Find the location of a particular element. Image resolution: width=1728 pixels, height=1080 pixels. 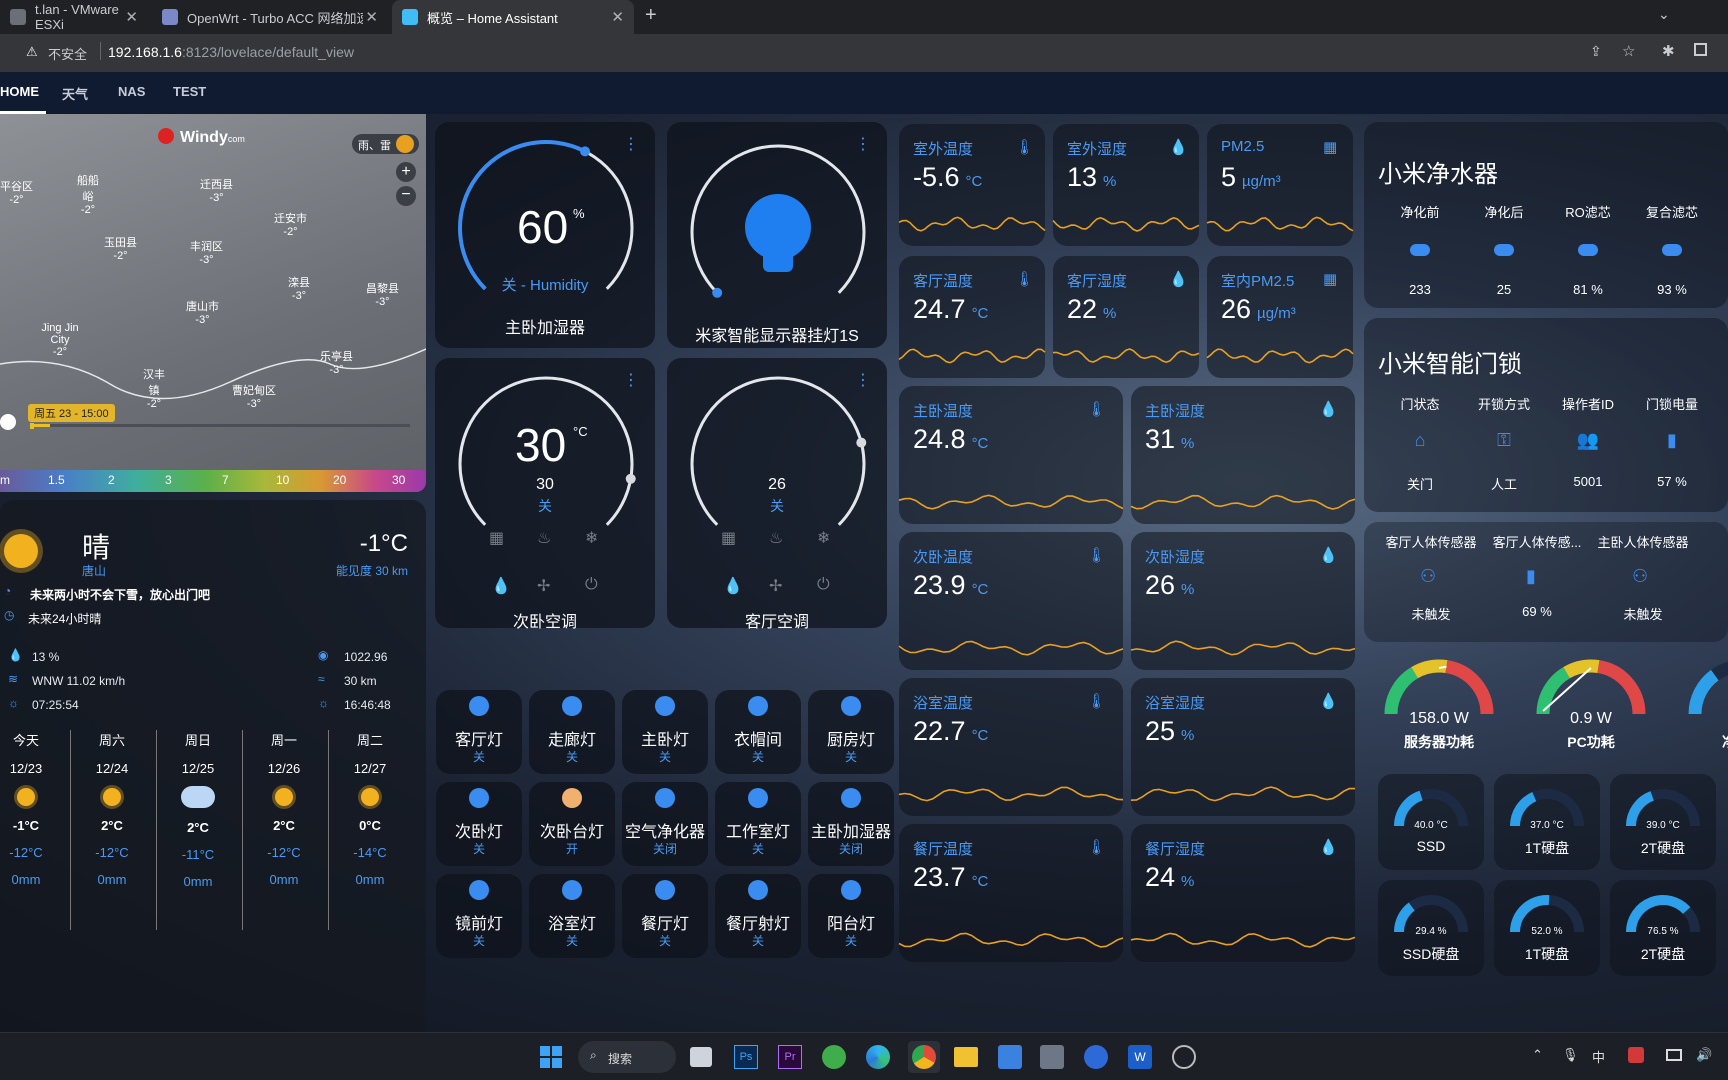

vmware-favicon-icon is located at coordinates (18, 17).